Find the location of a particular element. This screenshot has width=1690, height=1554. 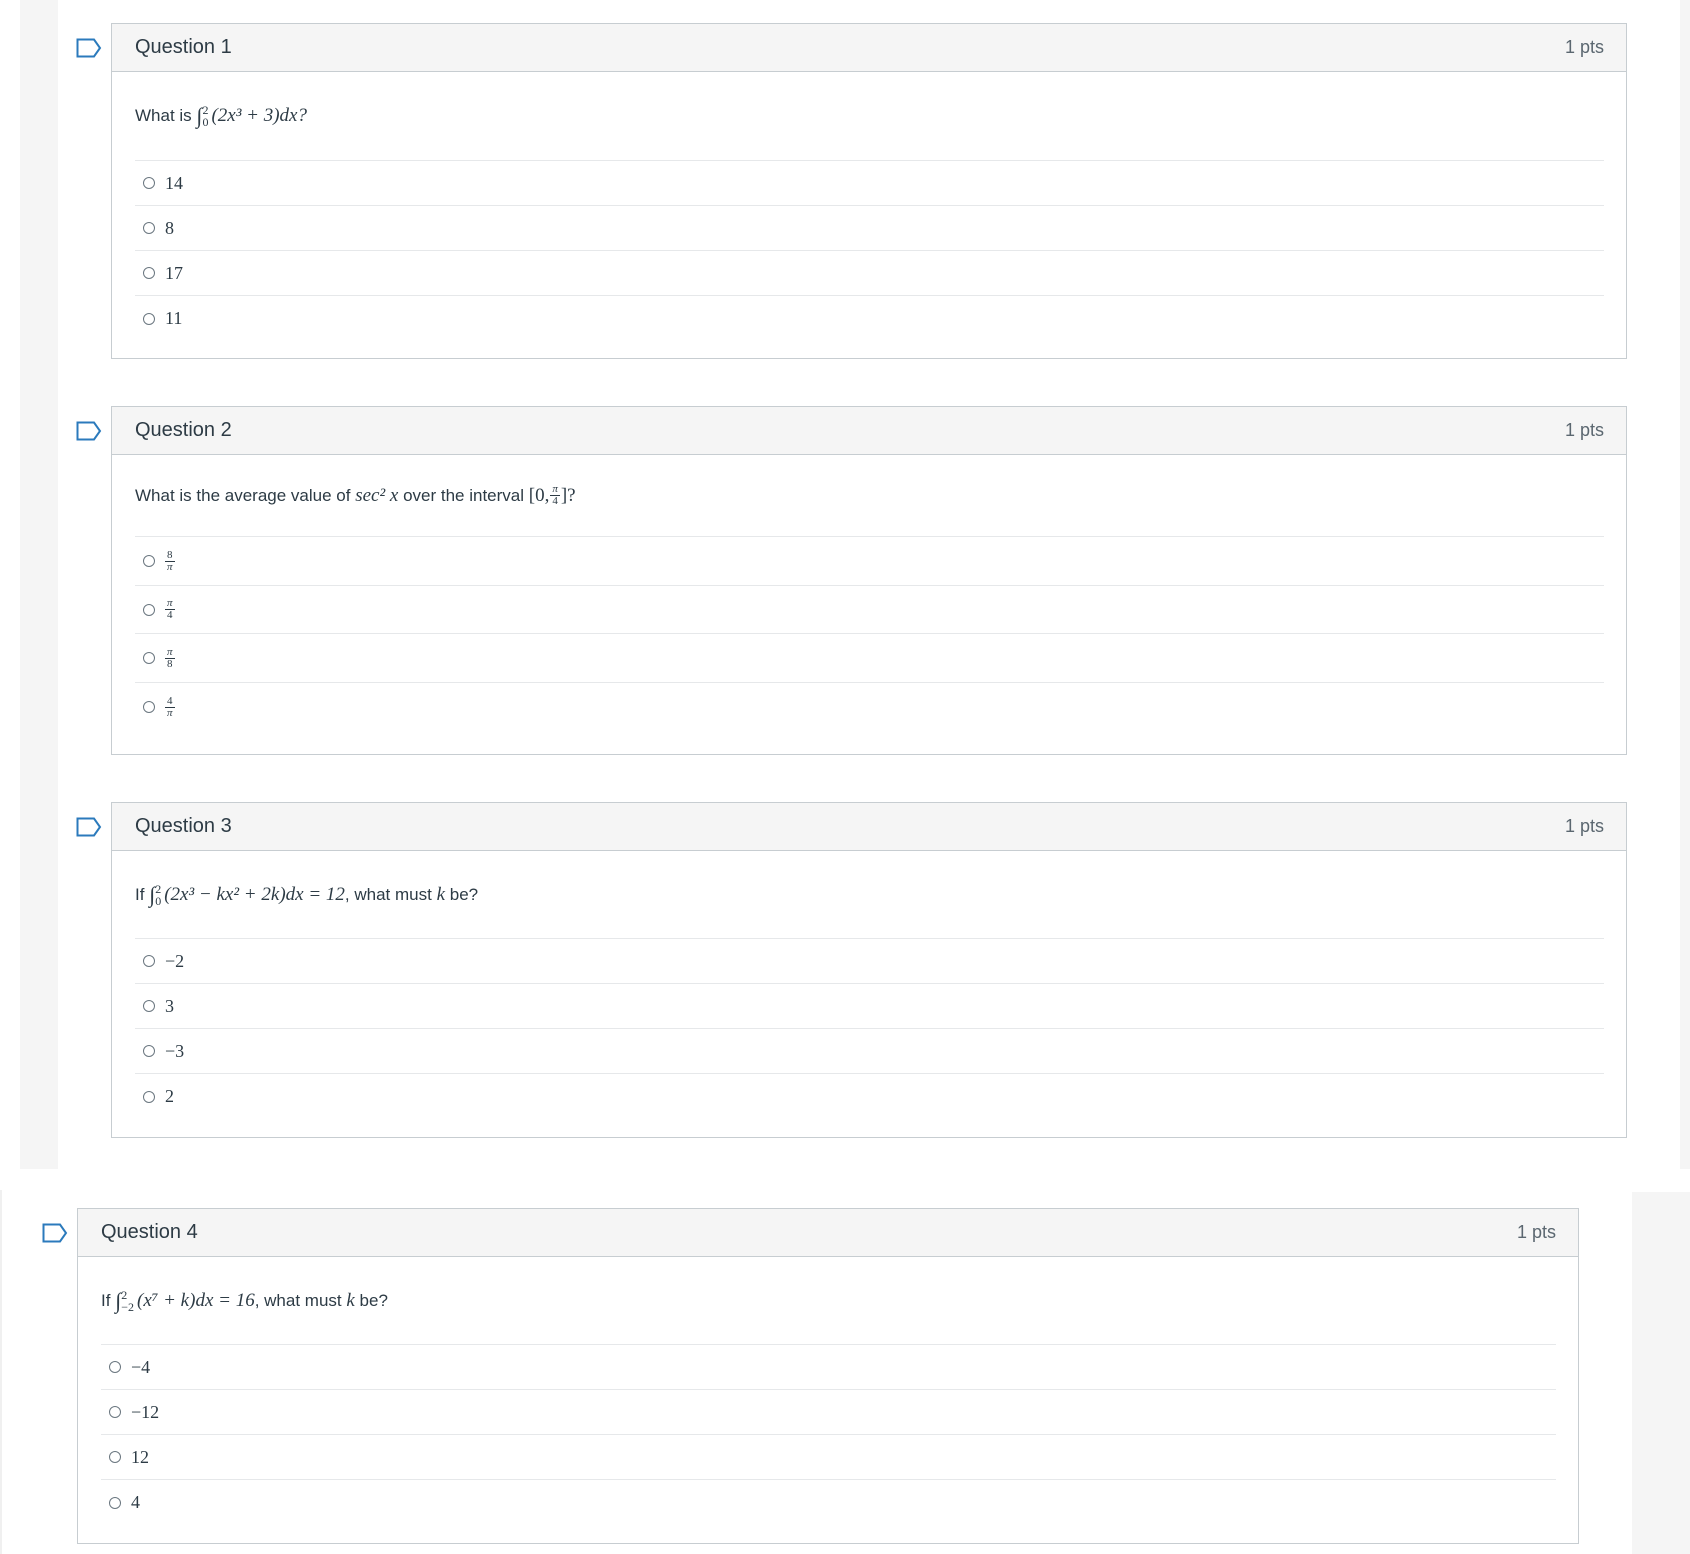

answer-list: −4 −12 12 4 is located at coordinates (828, 1434).